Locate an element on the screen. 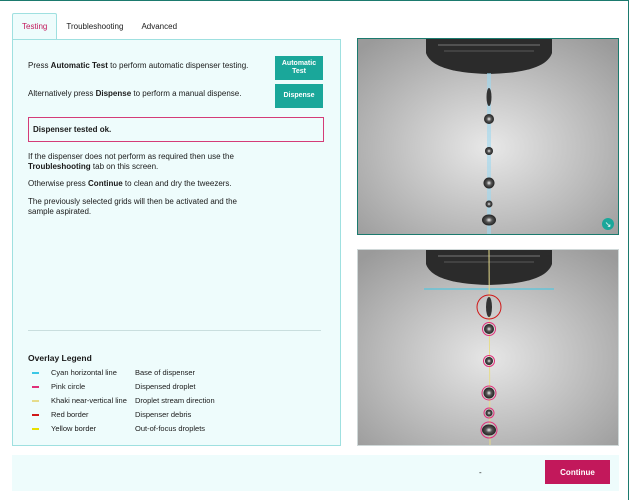 Image resolution: width=629 pixels, height=500 pixels. legend-item: Pink circle Dispensed droplet is located at coordinates (178, 387).